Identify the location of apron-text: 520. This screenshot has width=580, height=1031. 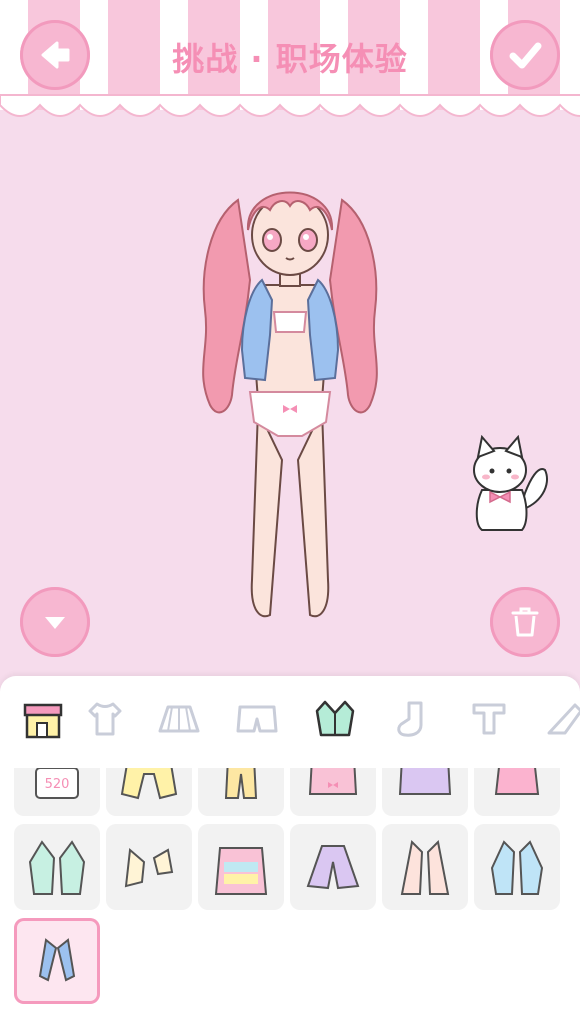
(57, 784).